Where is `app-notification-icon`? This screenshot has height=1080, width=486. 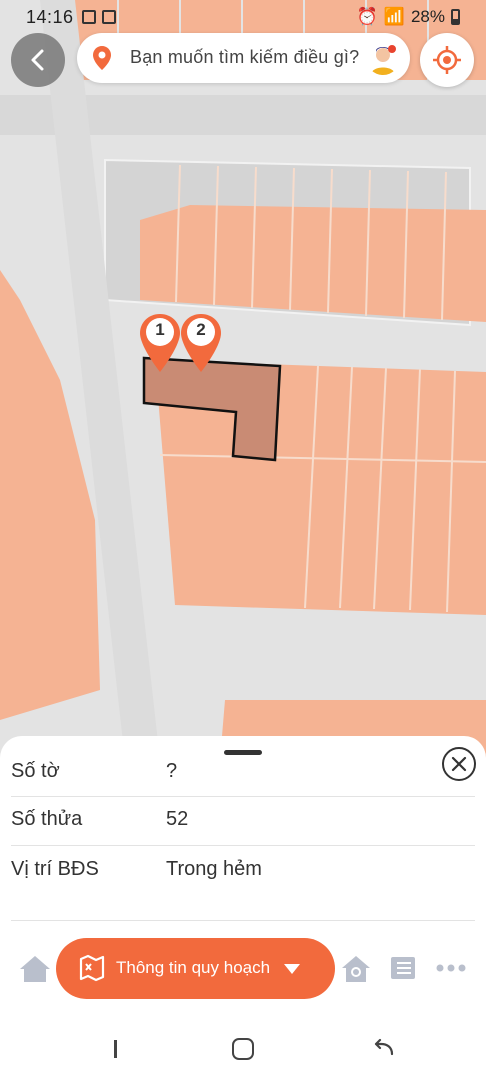 app-notification-icon is located at coordinates (109, 17).